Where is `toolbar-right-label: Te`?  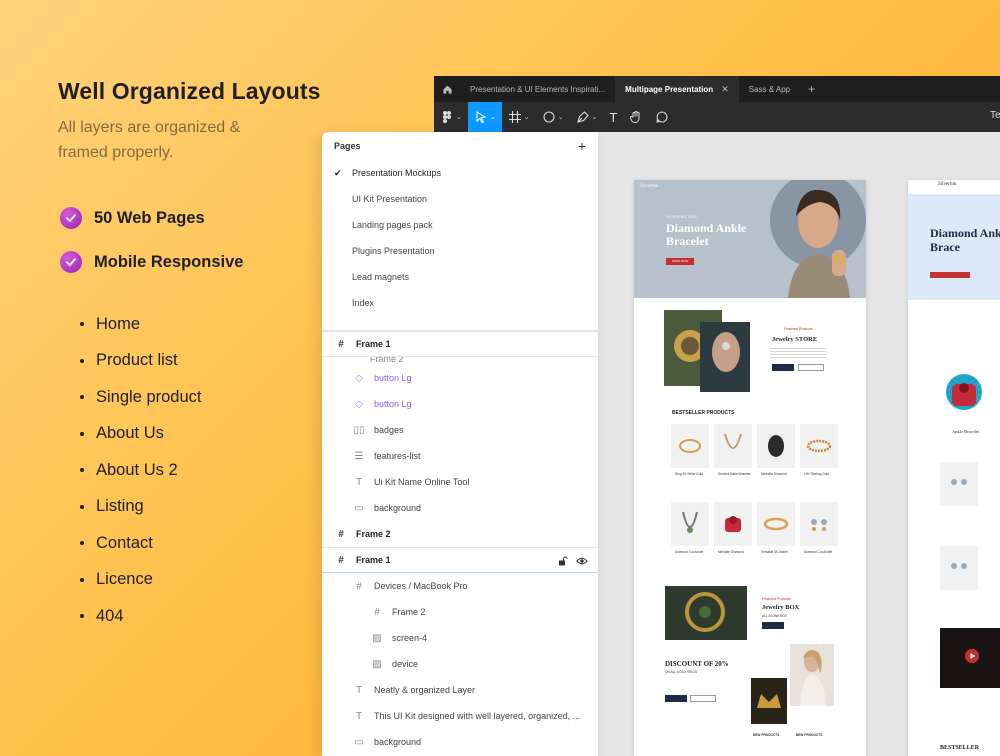 toolbar-right-label: Te is located at coordinates (995, 115).